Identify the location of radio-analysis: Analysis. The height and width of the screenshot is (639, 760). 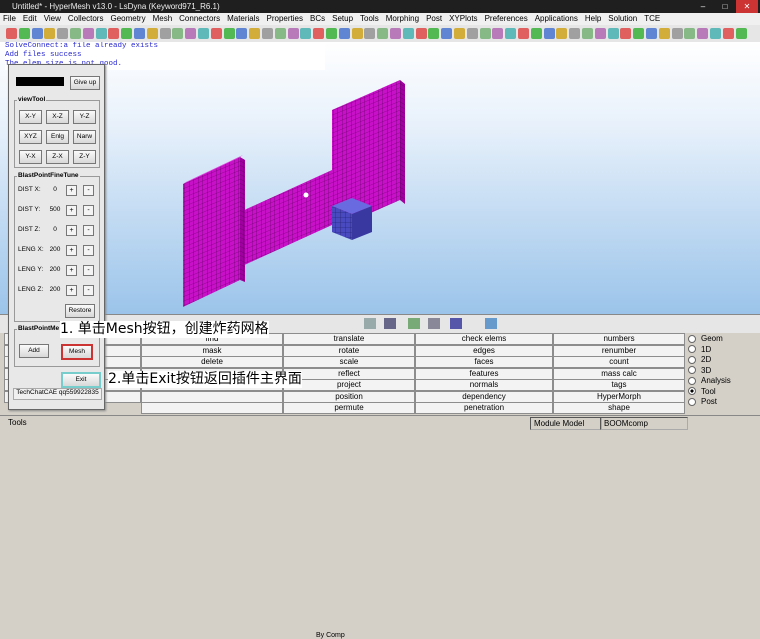
(723, 381).